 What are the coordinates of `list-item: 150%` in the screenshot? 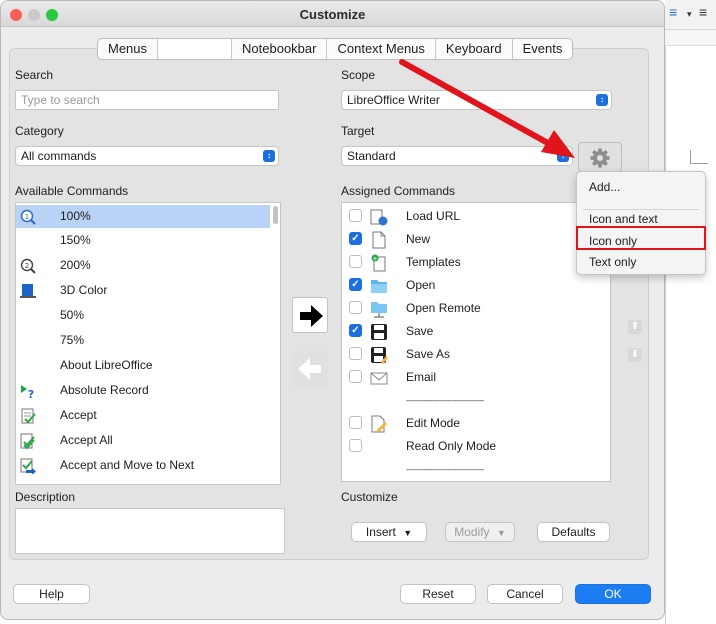 It's located at (143, 240).